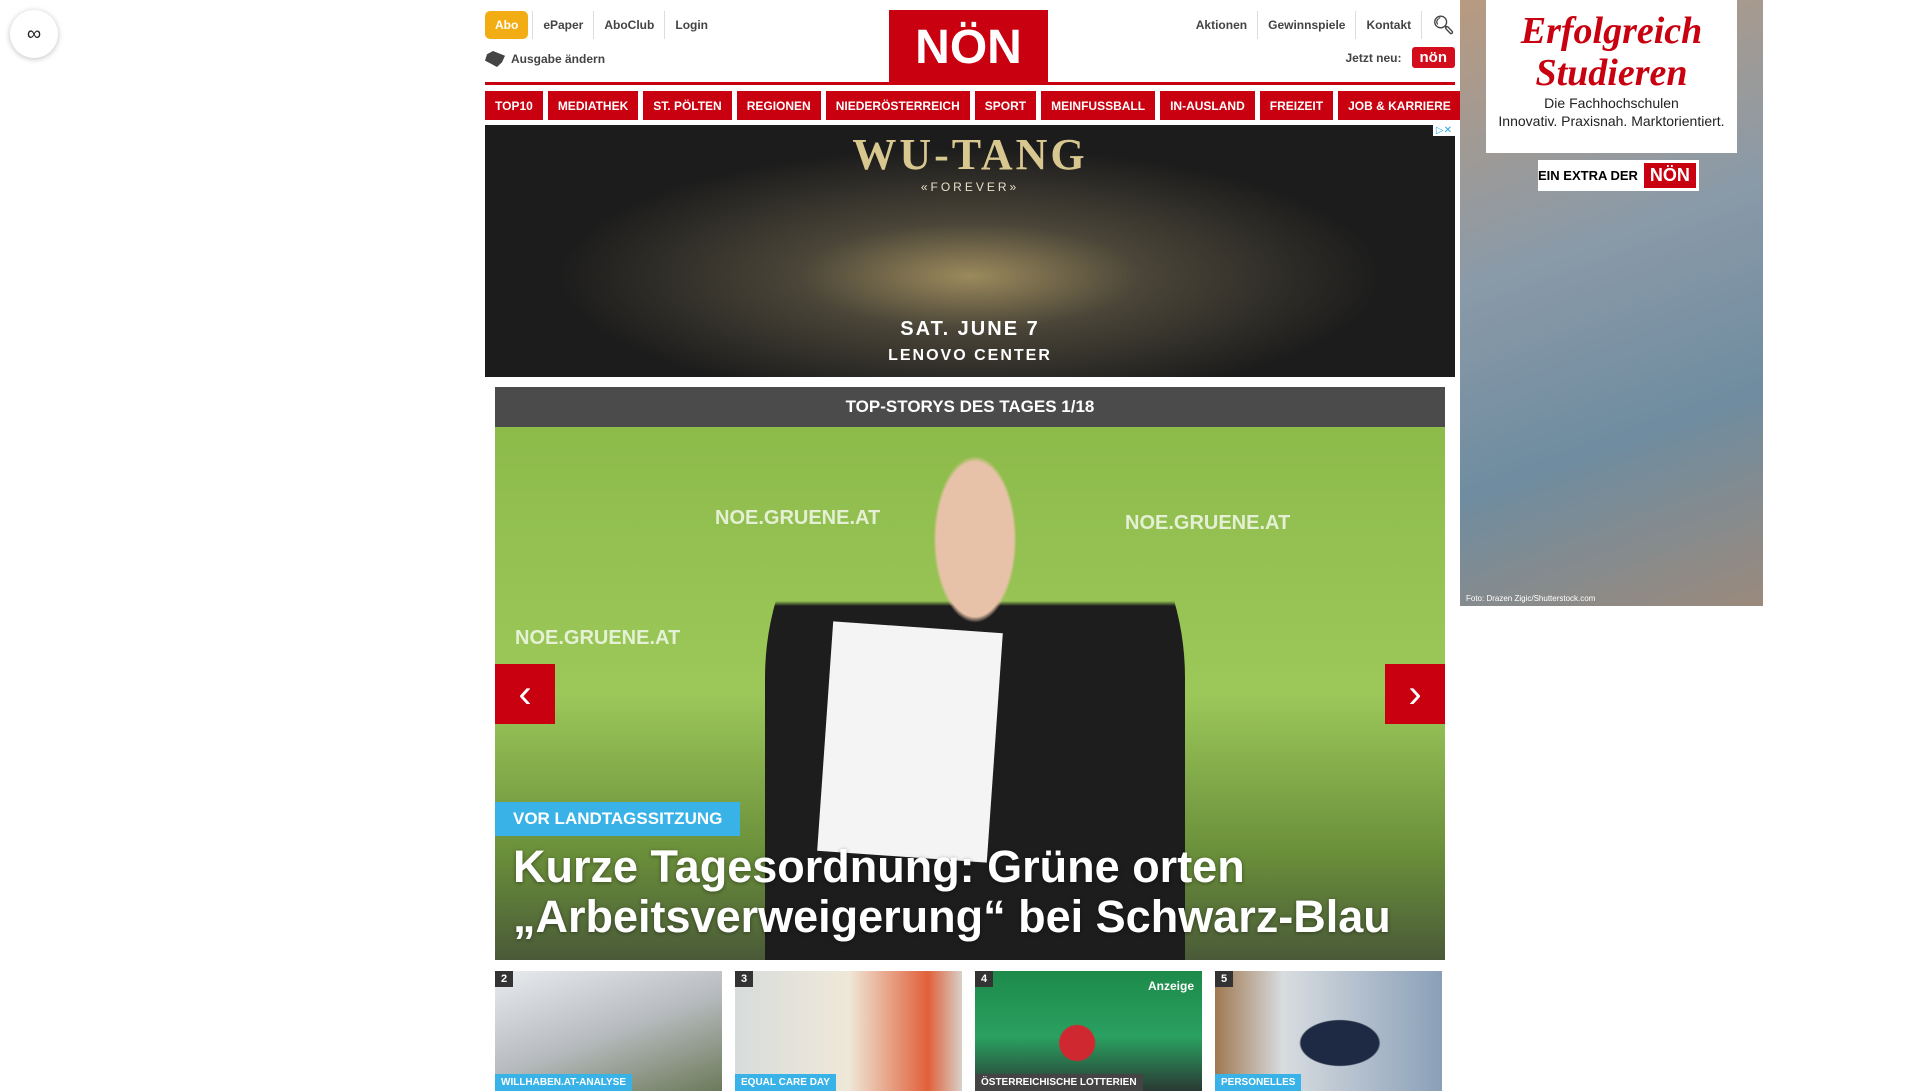  I want to click on card-tag: PERSONELLES, so click(1258, 1082).